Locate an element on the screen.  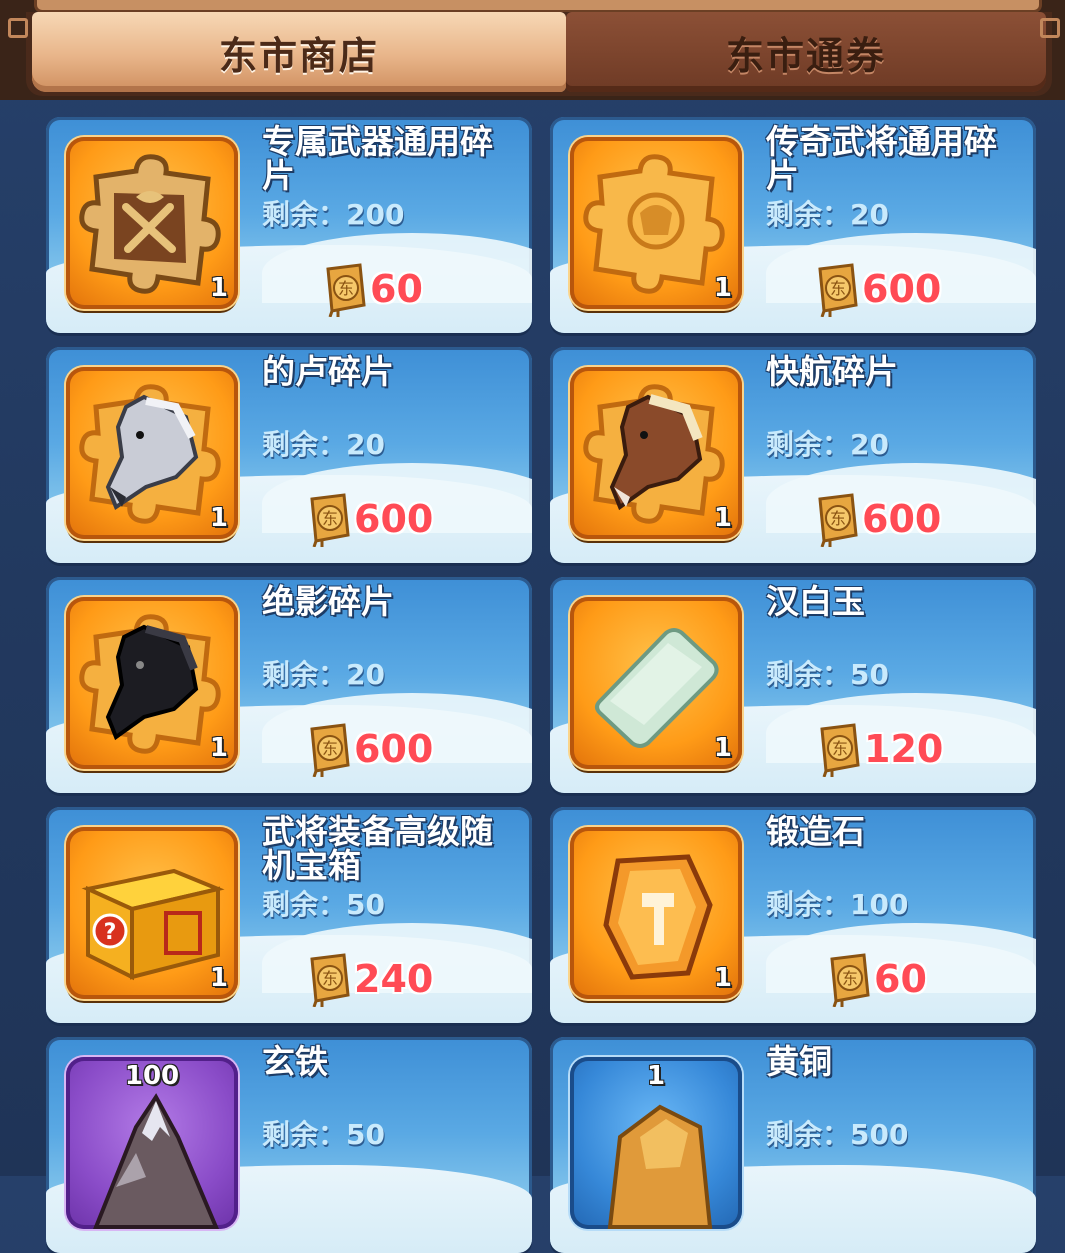
tab-dongshi-voucher: 东市通券 is located at coordinates (806, 52).